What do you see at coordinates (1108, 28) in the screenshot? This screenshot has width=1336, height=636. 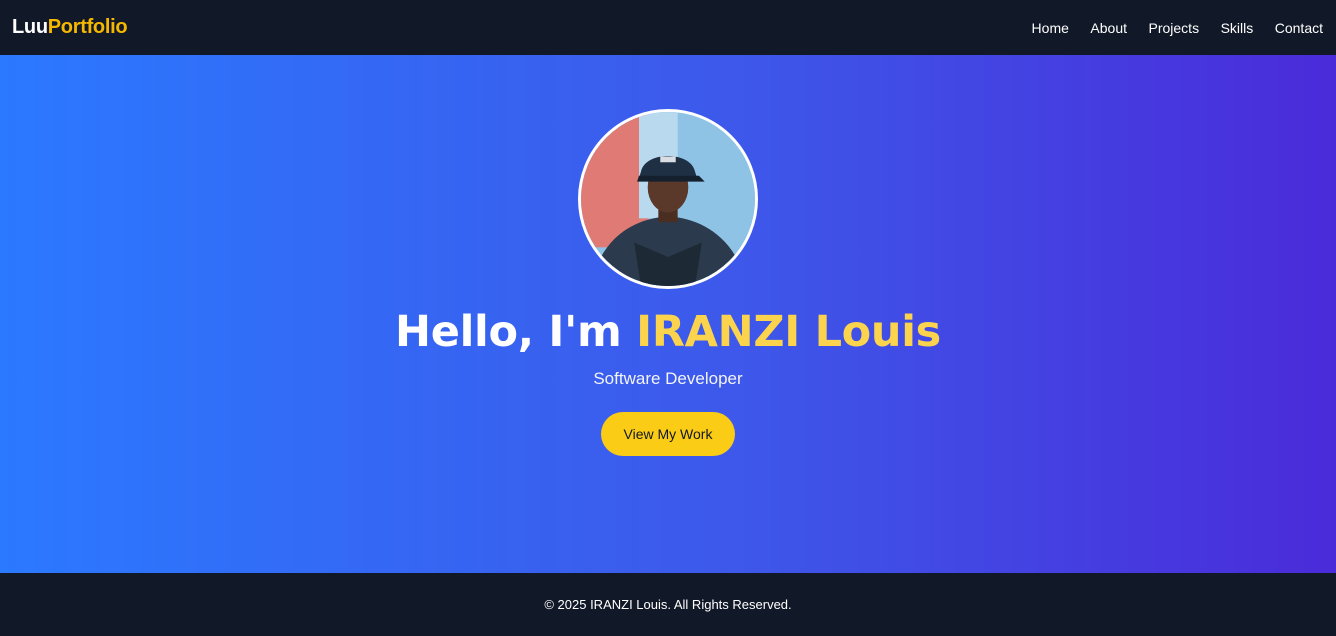 I see `nav-link-about: About` at bounding box center [1108, 28].